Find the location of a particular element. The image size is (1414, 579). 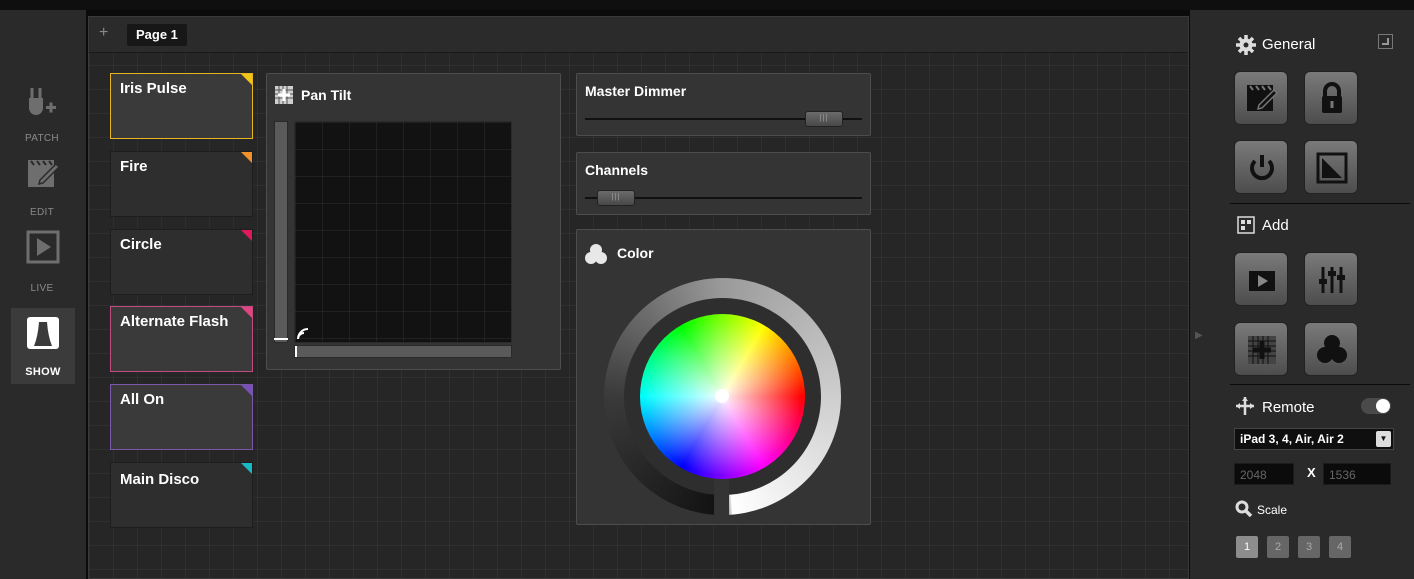

chevron-down-icon: ▼ is located at coordinates (1383, 439).